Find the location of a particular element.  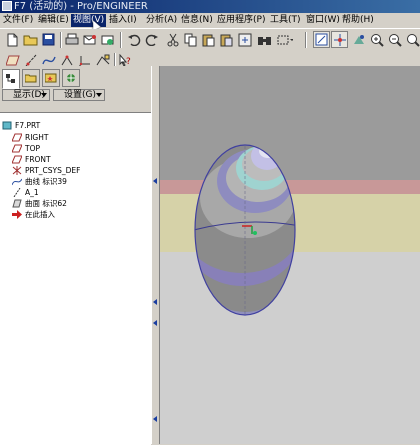

menu-info: 信息(N) is located at coordinates (197, 20).